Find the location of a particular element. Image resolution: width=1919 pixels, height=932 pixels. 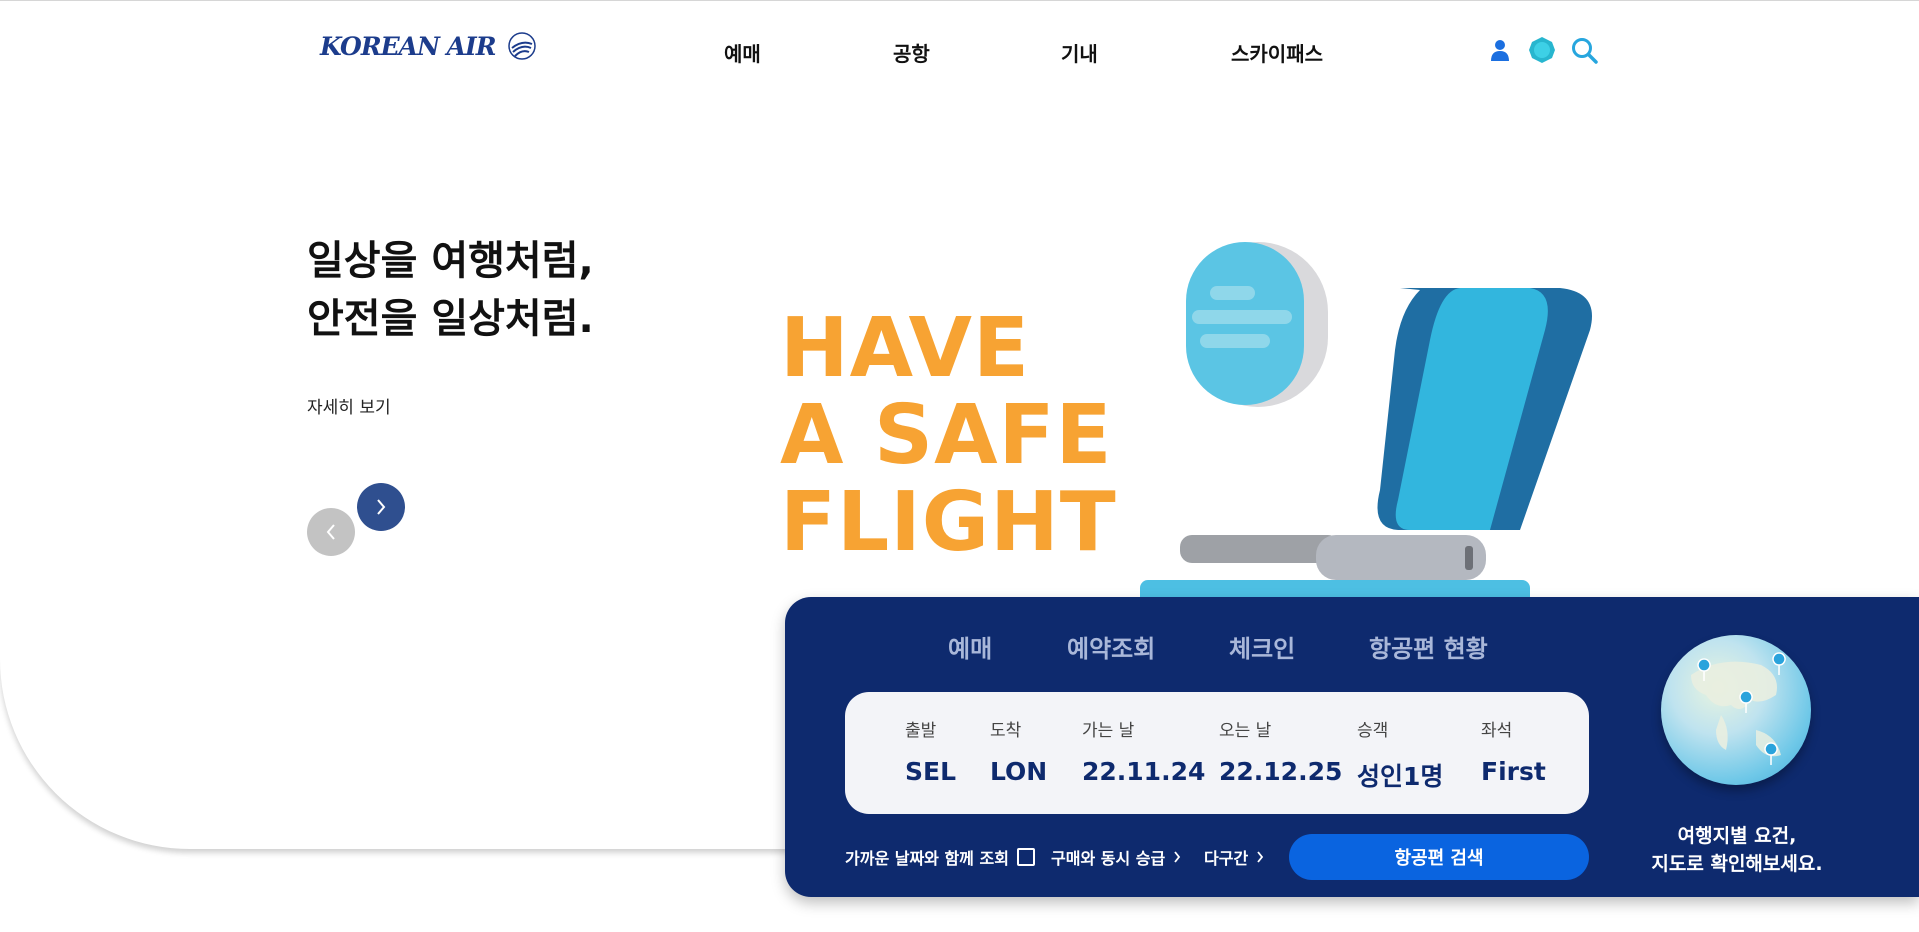

nav-airport: 공항 is located at coordinates (911, 52).